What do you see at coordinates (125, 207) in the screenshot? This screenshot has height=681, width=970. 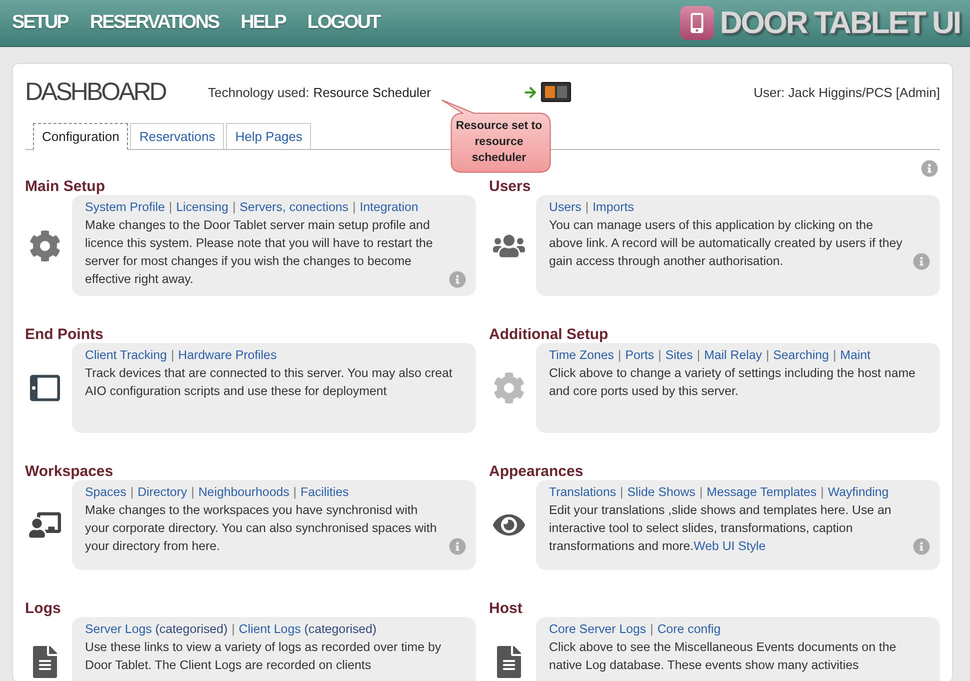 I see `section-link: System Profile` at bounding box center [125, 207].